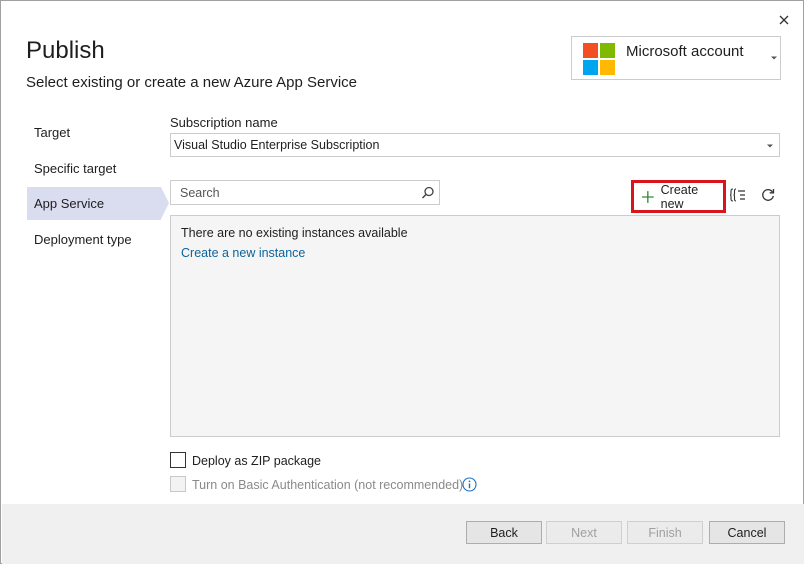 Image resolution: width=804 pixels, height=564 pixels. What do you see at coordinates (665, 532) in the screenshot?
I see `finish-button: Finish` at bounding box center [665, 532].